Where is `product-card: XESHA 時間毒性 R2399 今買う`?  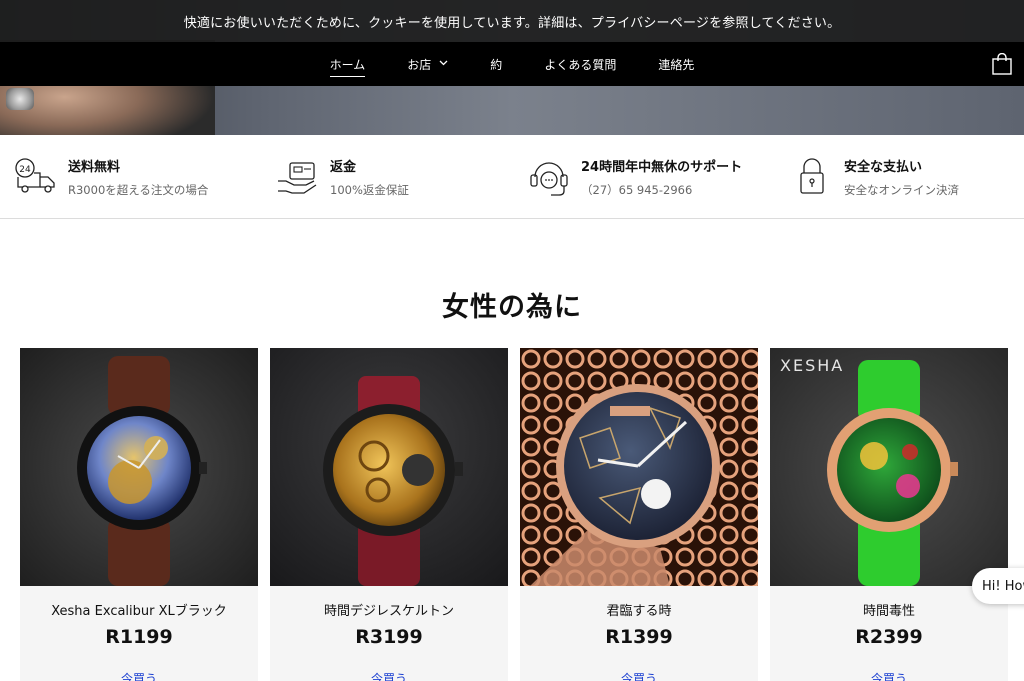
product-card: XESHA 時間毒性 R2399 今買う is located at coordinates (889, 514).